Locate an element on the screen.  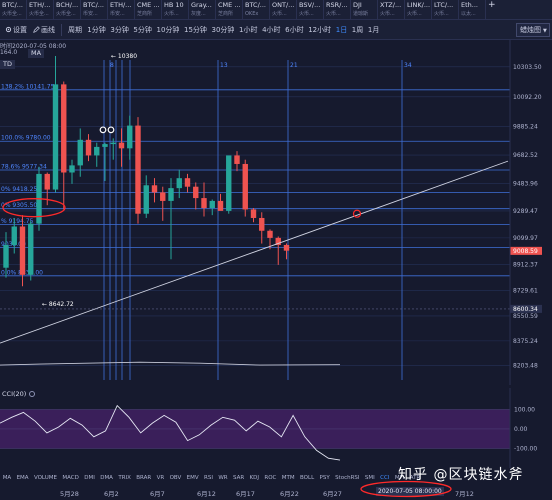
chart-type-select: 蜡烛图 ▼ is located at coordinates (533, 30).